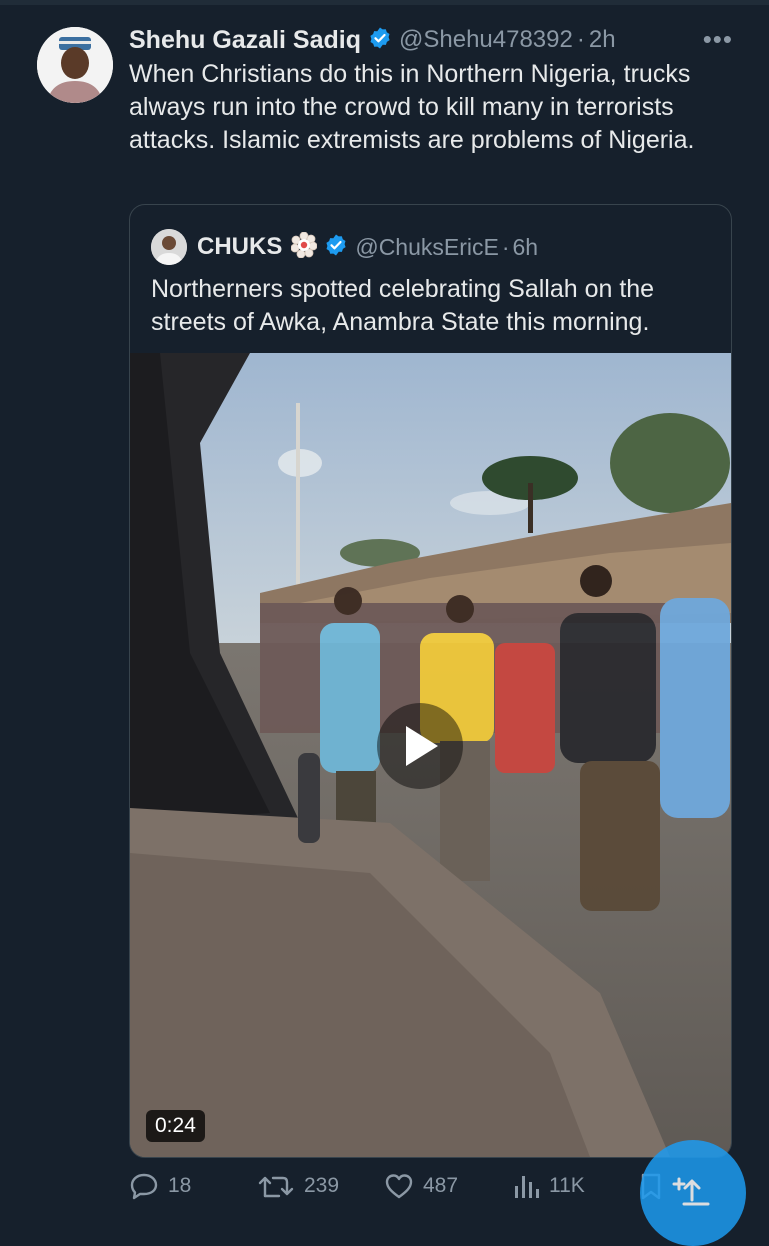 The image size is (769, 1246). What do you see at coordinates (180, 1185) in the screenshot?
I see `reply-count: 18` at bounding box center [180, 1185].